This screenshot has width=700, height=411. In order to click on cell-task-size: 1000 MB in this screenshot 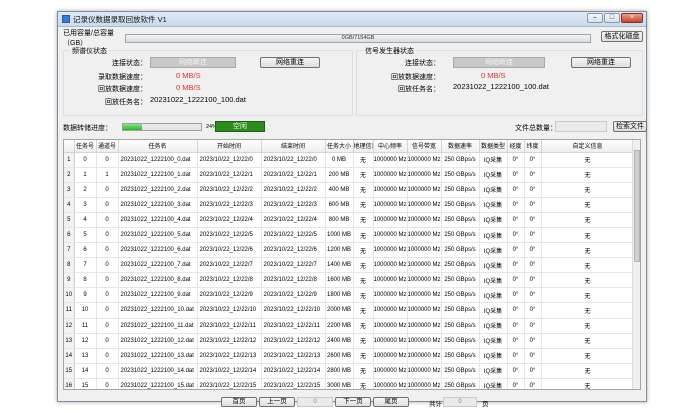, I will do `click(339, 235)`.